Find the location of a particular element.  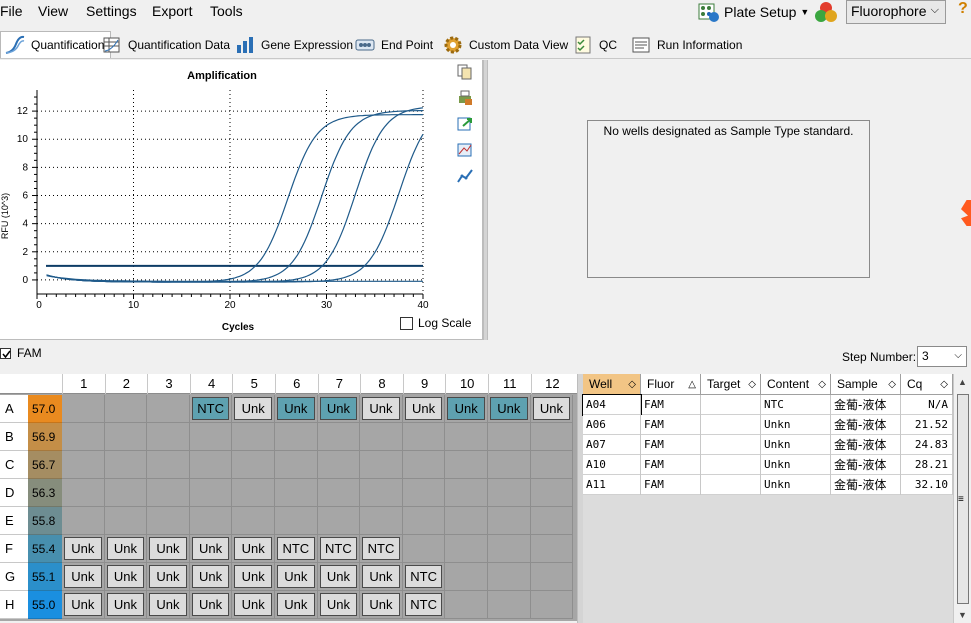

plate-row-header: B is located at coordinates (14, 437).